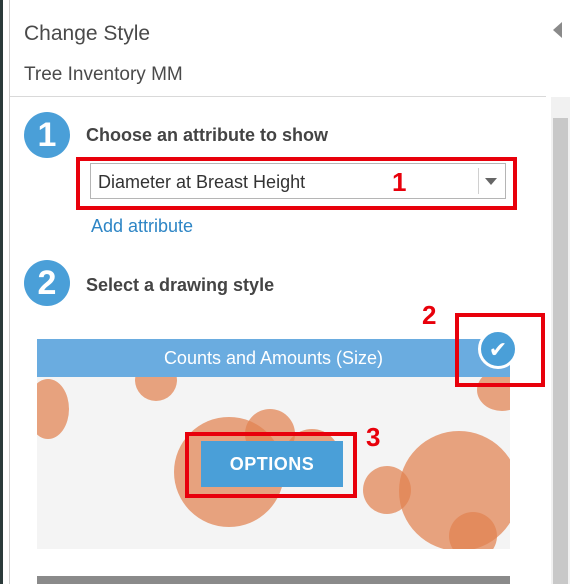 Image resolution: width=570 pixels, height=584 pixels. I want to click on step-1-badge: 1, so click(47, 135).